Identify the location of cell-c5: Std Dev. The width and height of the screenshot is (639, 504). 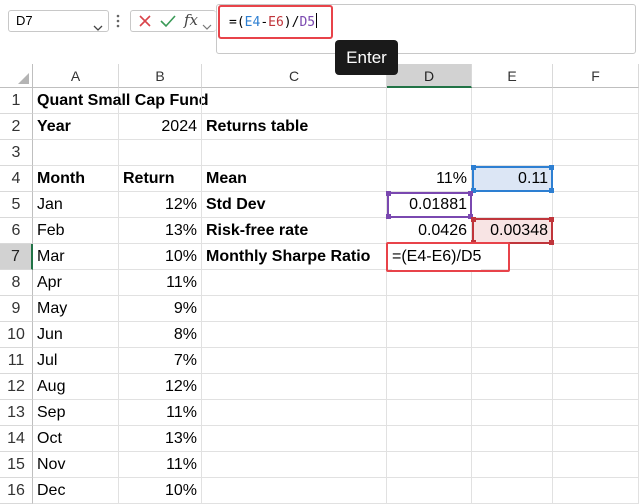
(294, 205).